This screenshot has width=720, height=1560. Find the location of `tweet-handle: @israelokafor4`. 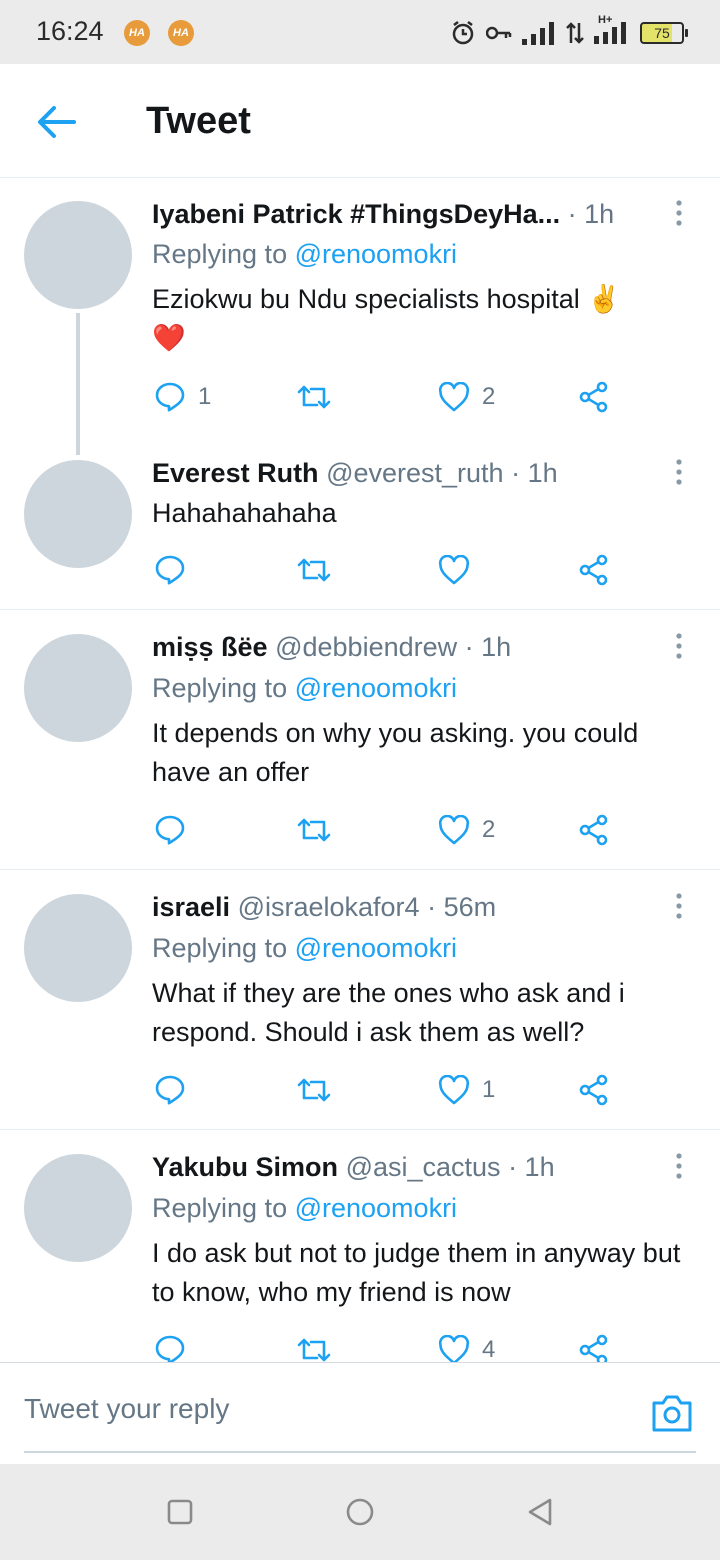

tweet-handle: @israelokafor4 is located at coordinates (328, 907).